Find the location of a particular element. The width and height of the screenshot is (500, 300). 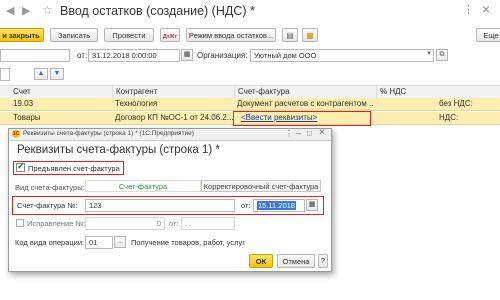

dt-kt-button: Дт/Кт is located at coordinates (170, 35).